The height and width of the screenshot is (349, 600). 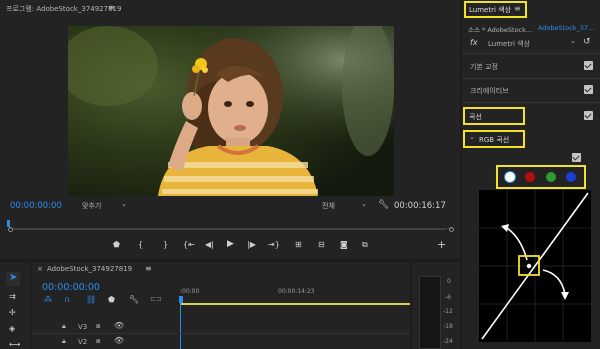 What do you see at coordinates (14, 344) in the screenshot?
I see `slip-tool-icon: ⟷` at bounding box center [14, 344].